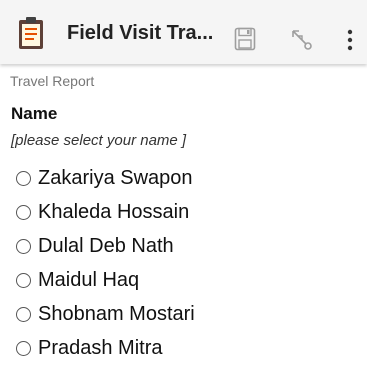 Image resolution: width=367 pixels, height=390 pixels. What do you see at coordinates (89, 279) in the screenshot?
I see `option-label: Maidul Haq` at bounding box center [89, 279].